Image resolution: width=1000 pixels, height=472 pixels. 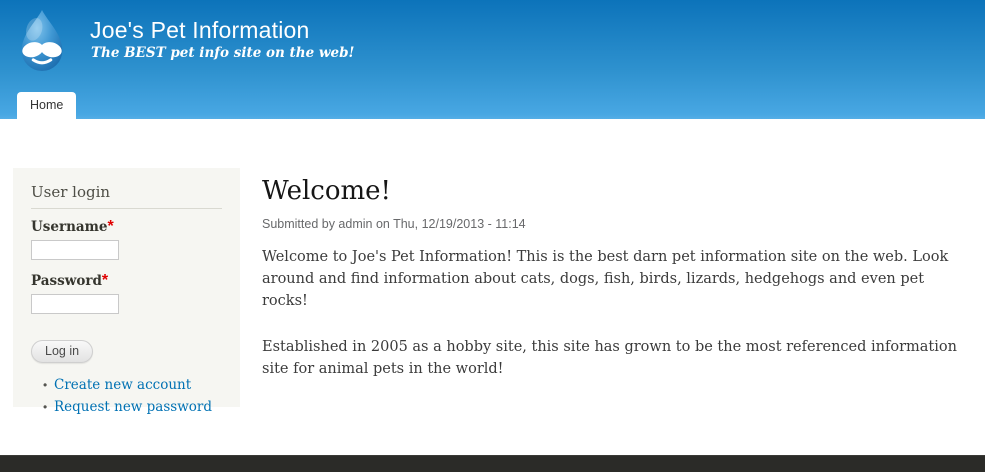 I want to click on create-new-account-link: Create new account, so click(x=122, y=385).